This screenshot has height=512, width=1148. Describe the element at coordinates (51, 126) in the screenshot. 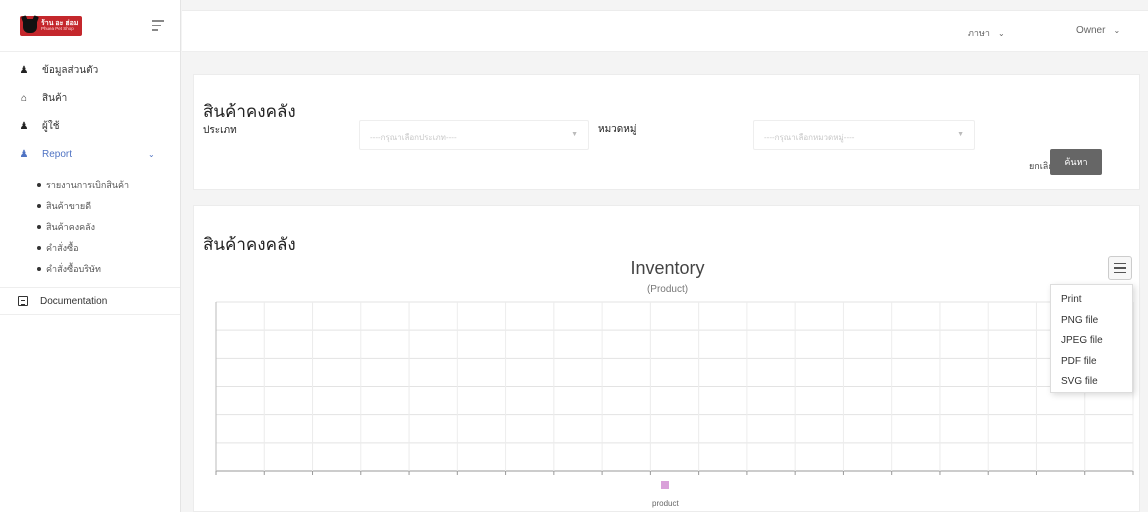

I see `sidebar-item-label: ผู้ใช้` at that location.